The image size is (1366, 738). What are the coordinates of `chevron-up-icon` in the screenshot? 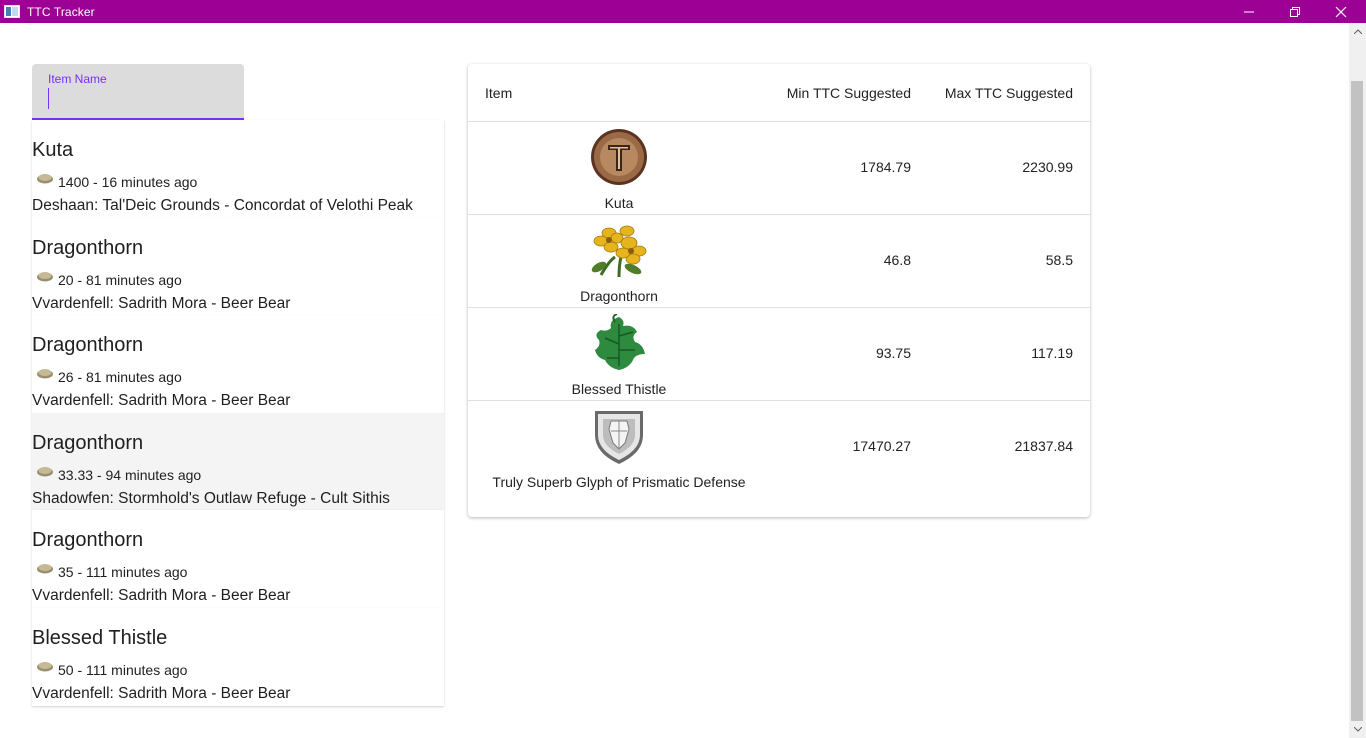 It's located at (1357, 31).